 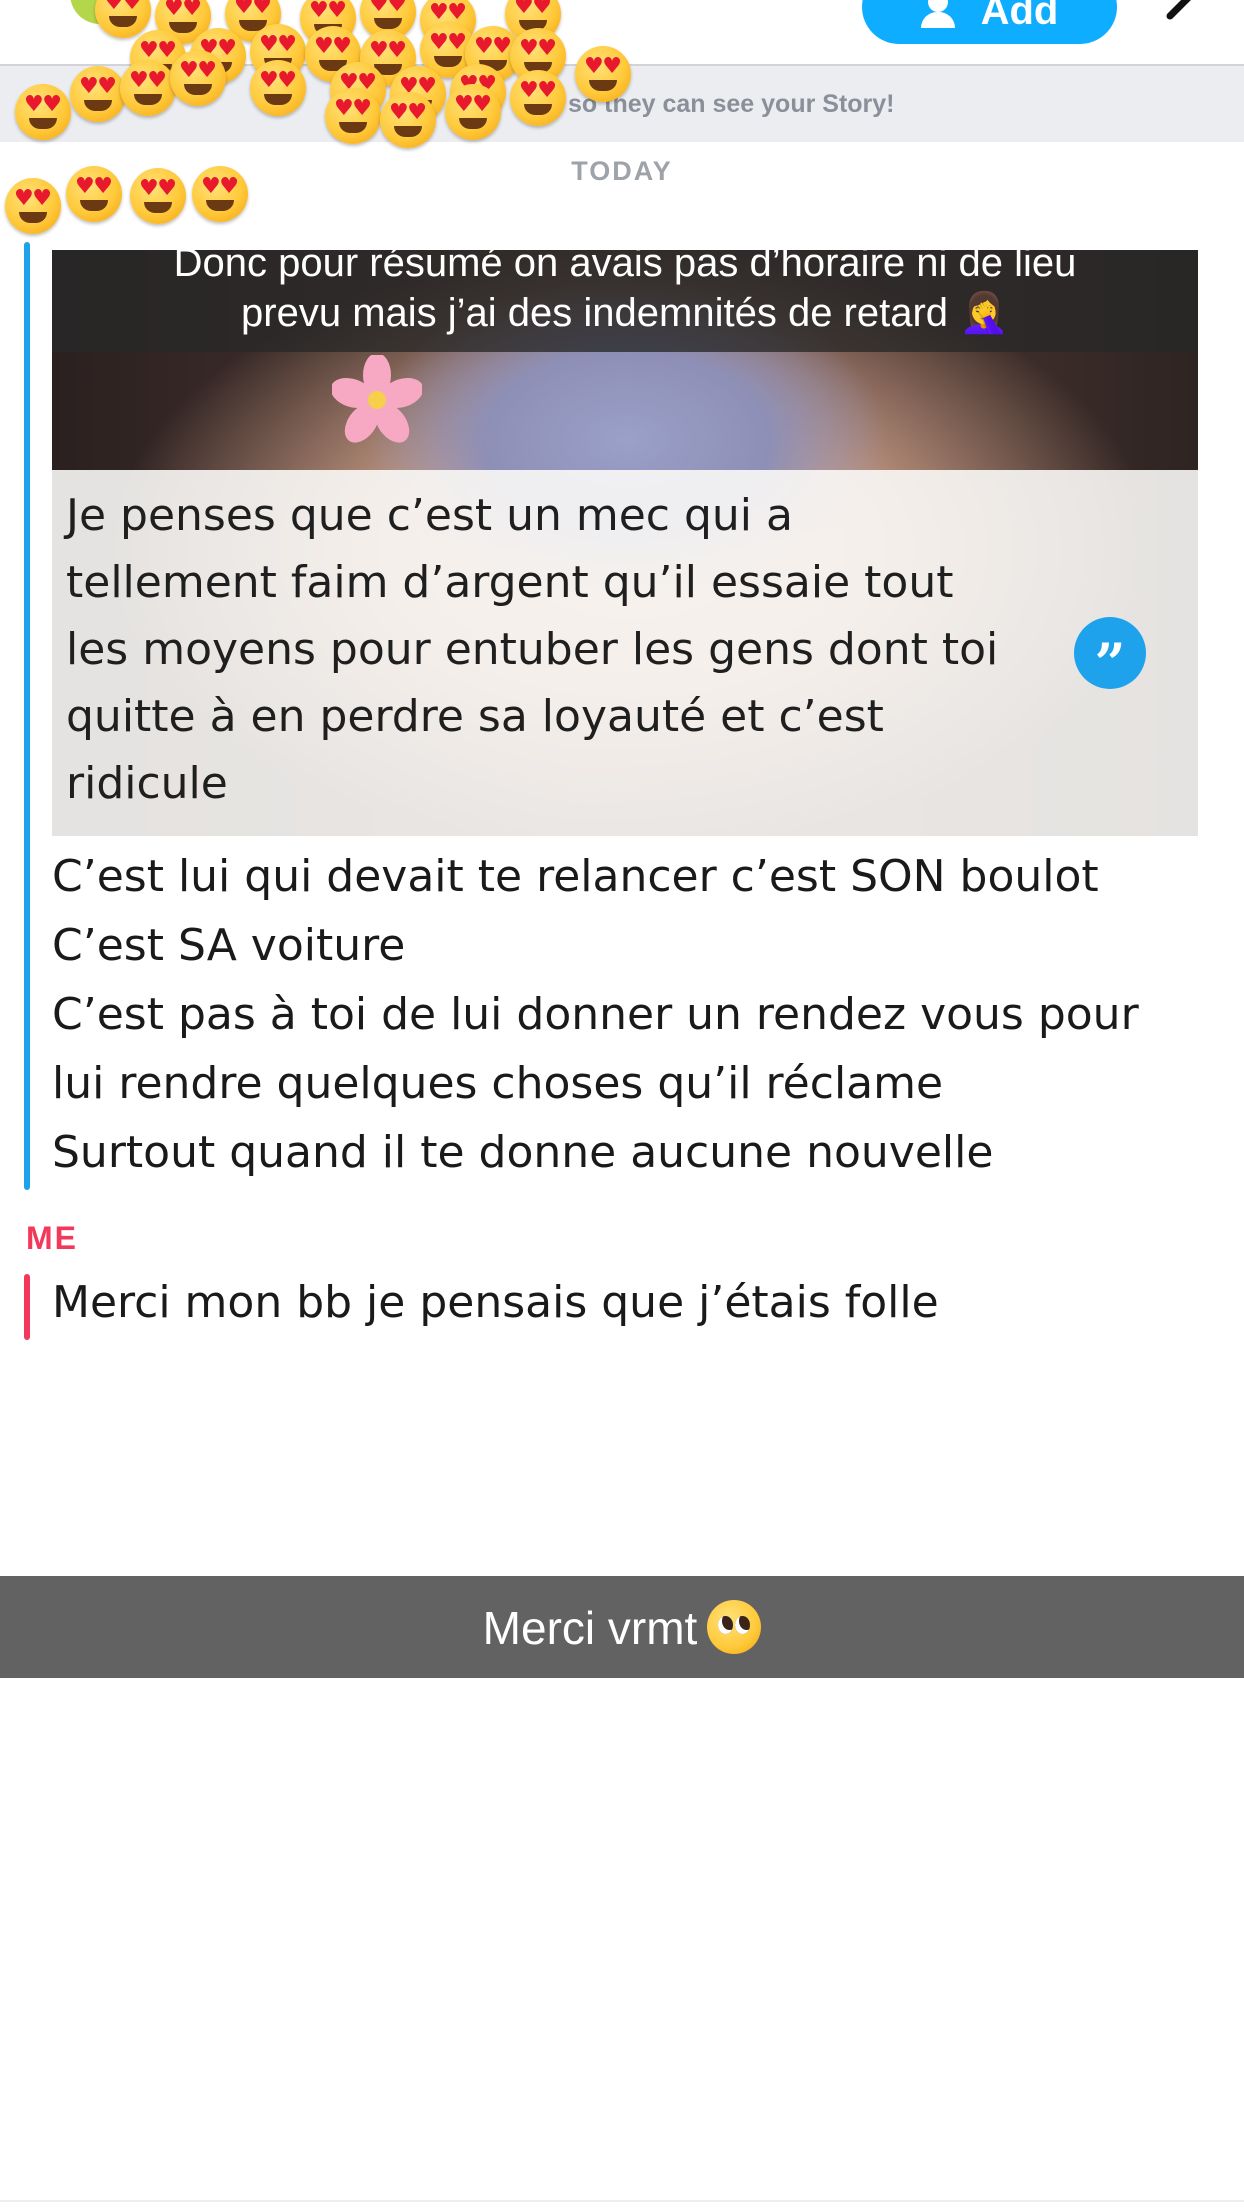 I want to click on me-message-bar, so click(x=27, y=1307).